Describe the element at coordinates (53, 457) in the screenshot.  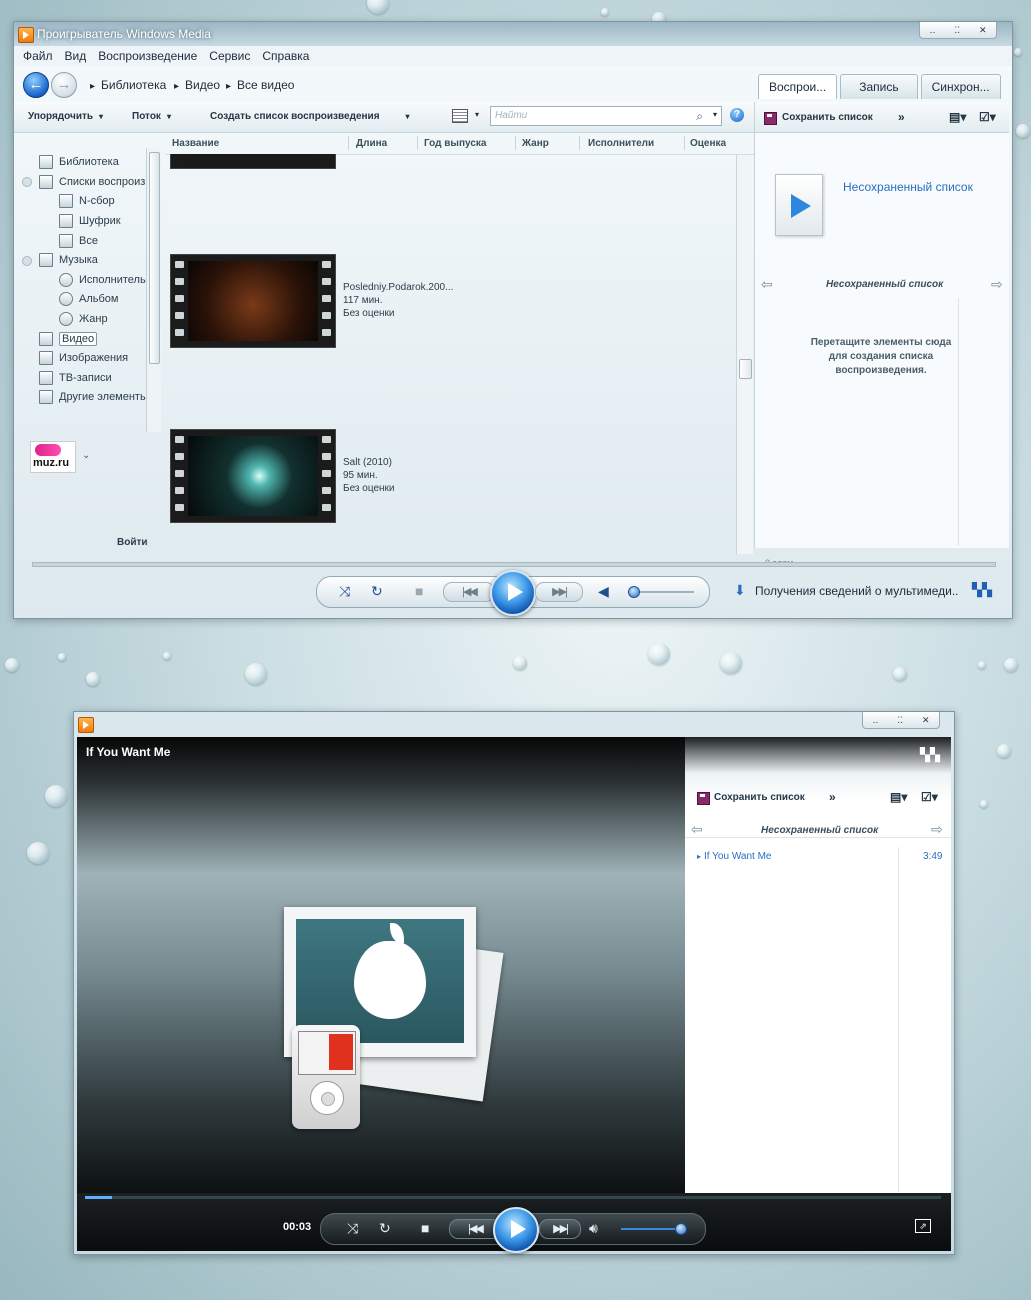
I see `muz-ru-logo: muz.ru` at that location.